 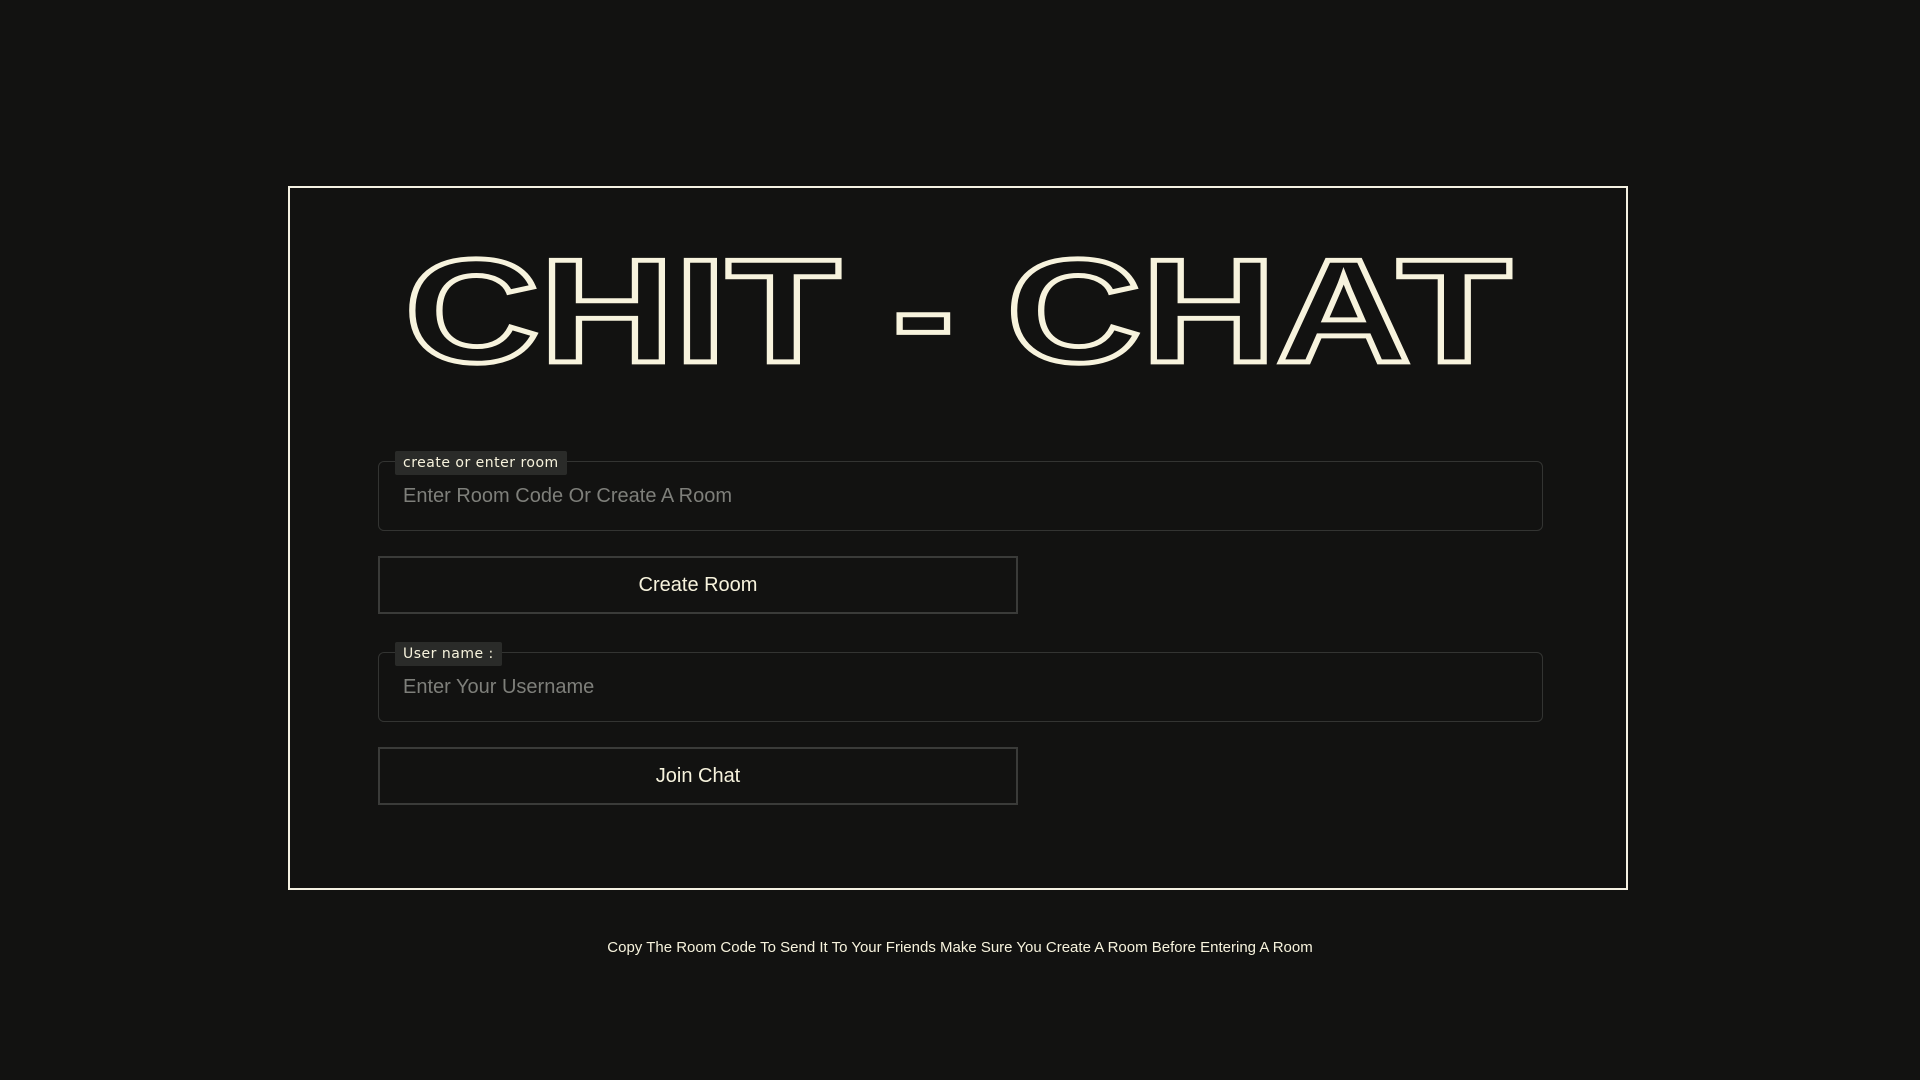 What do you see at coordinates (698, 585) in the screenshot?
I see `create-room-button: Create Room` at bounding box center [698, 585].